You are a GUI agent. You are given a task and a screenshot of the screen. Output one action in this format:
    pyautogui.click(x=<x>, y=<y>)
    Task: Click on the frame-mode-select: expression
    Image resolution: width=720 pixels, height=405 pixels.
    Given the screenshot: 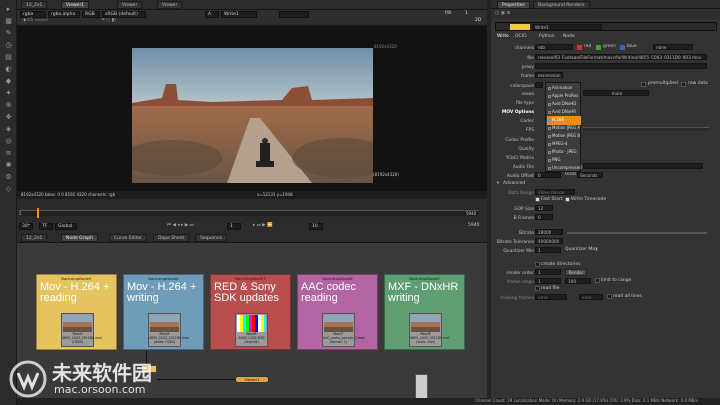 What is the action you would take?
    pyautogui.click(x=549, y=75)
    